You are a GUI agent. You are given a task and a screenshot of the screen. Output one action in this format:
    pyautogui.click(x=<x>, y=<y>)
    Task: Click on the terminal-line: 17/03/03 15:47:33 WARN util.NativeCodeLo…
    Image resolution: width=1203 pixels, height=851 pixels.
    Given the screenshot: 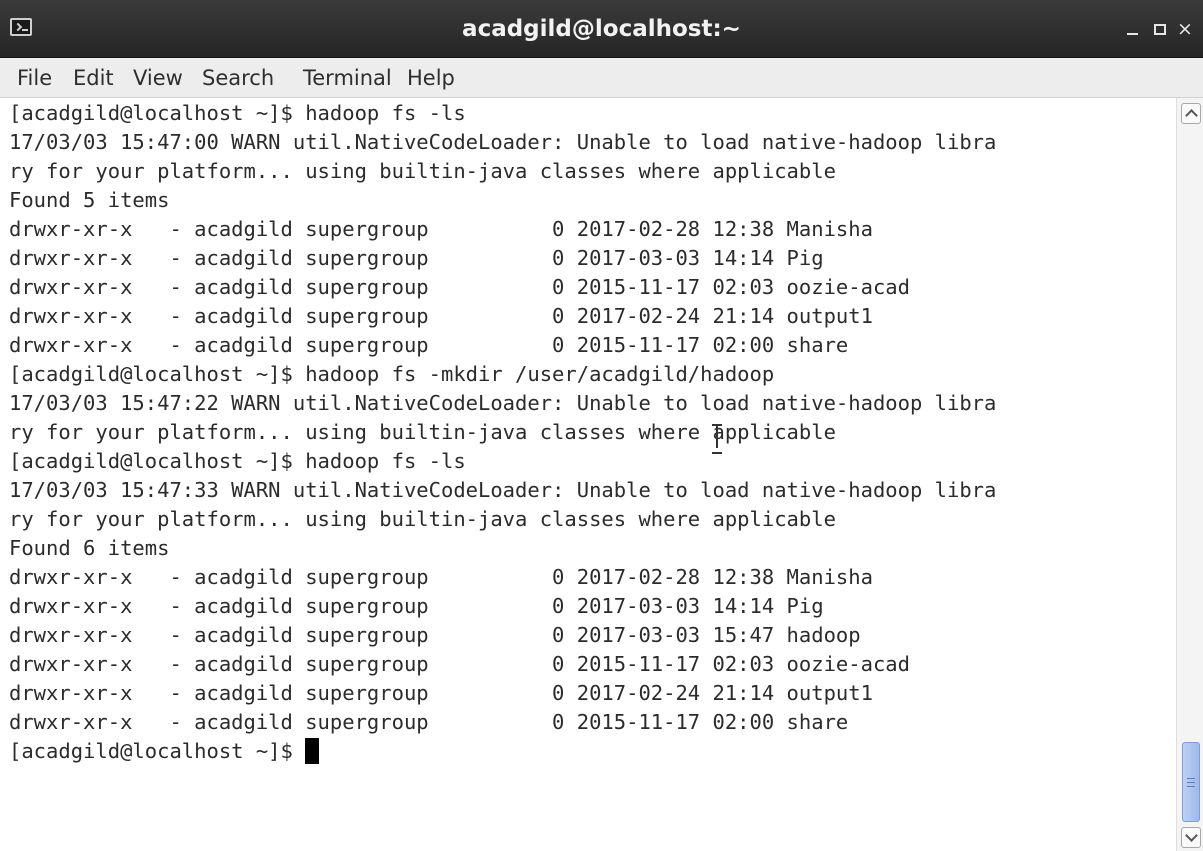 What is the action you would take?
    pyautogui.click(x=503, y=490)
    